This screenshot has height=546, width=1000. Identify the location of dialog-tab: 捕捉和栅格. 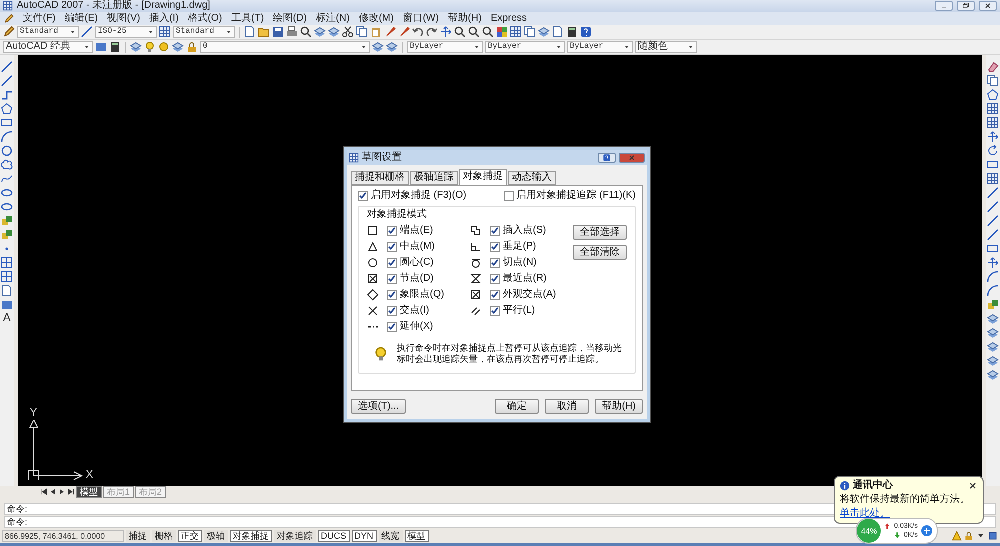
(380, 178).